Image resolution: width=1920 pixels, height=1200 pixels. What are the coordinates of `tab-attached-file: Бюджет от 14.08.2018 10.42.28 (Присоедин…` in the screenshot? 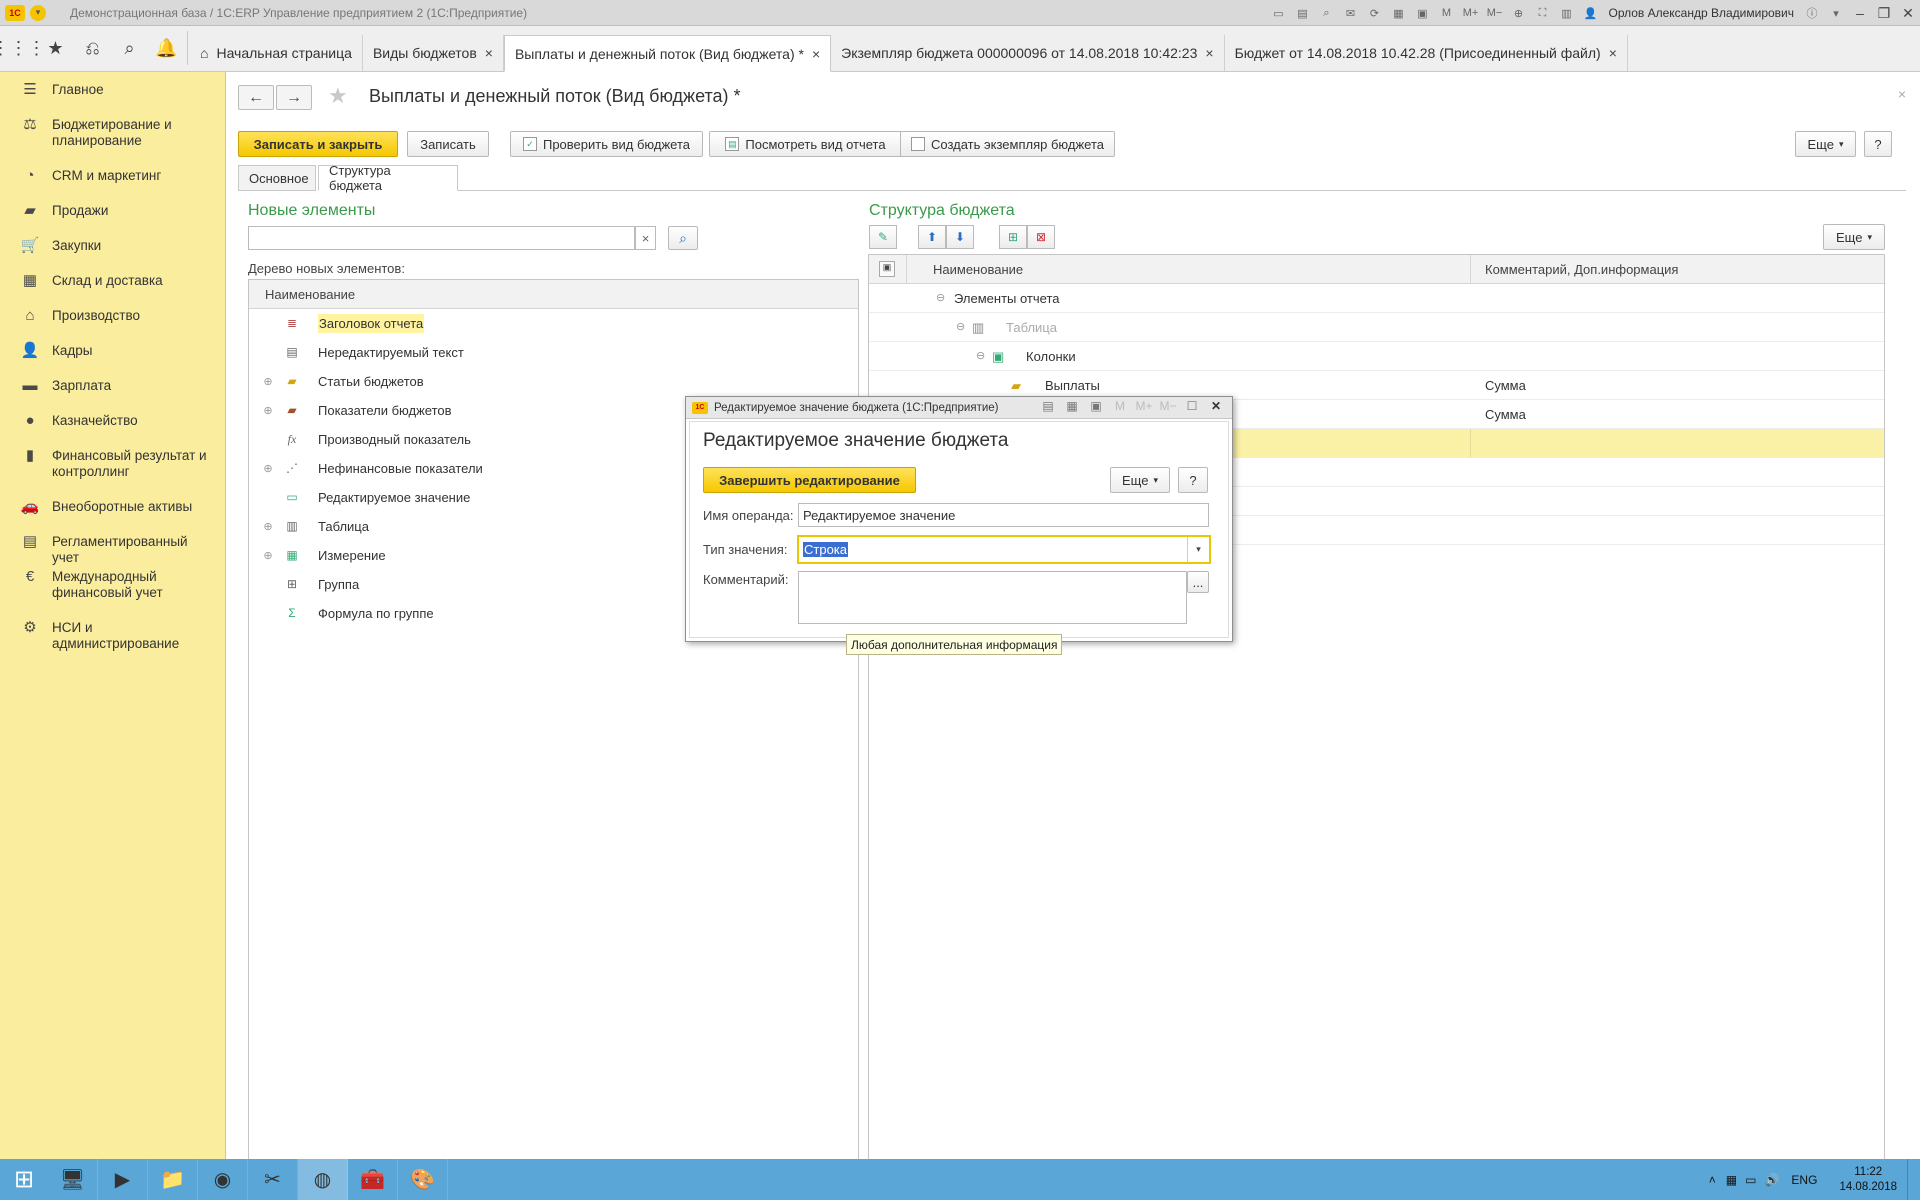 It's located at (1426, 53).